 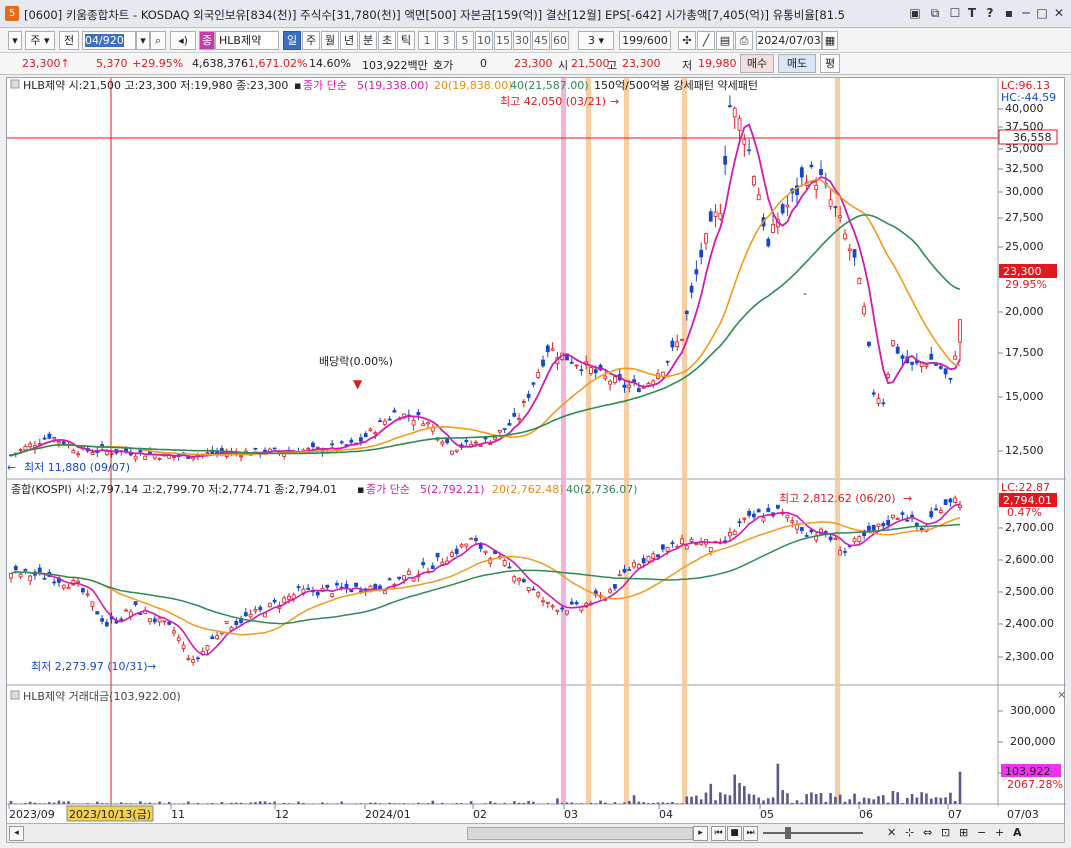 What do you see at coordinates (395, 65) in the screenshot?
I see `quote-amount: 103,922백만` at bounding box center [395, 65].